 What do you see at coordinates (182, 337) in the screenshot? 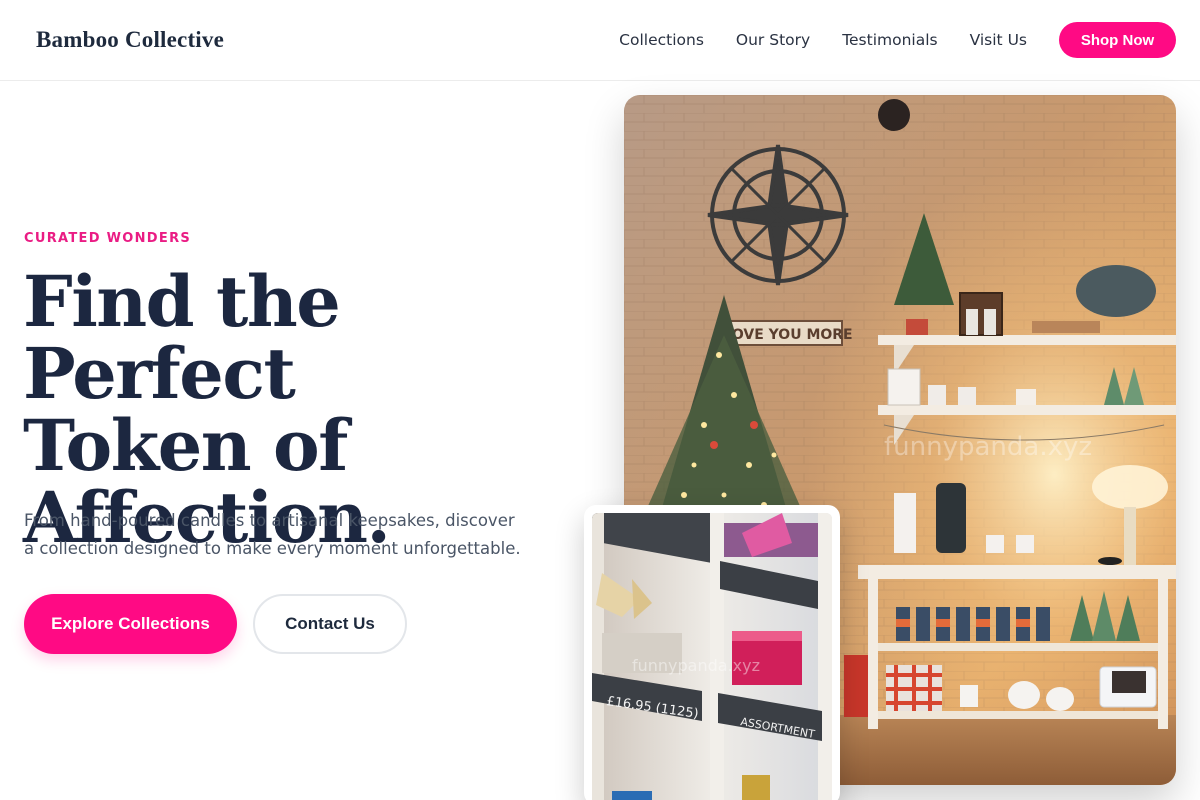
I see `headline-line-1: Find the Perfect` at bounding box center [182, 337].